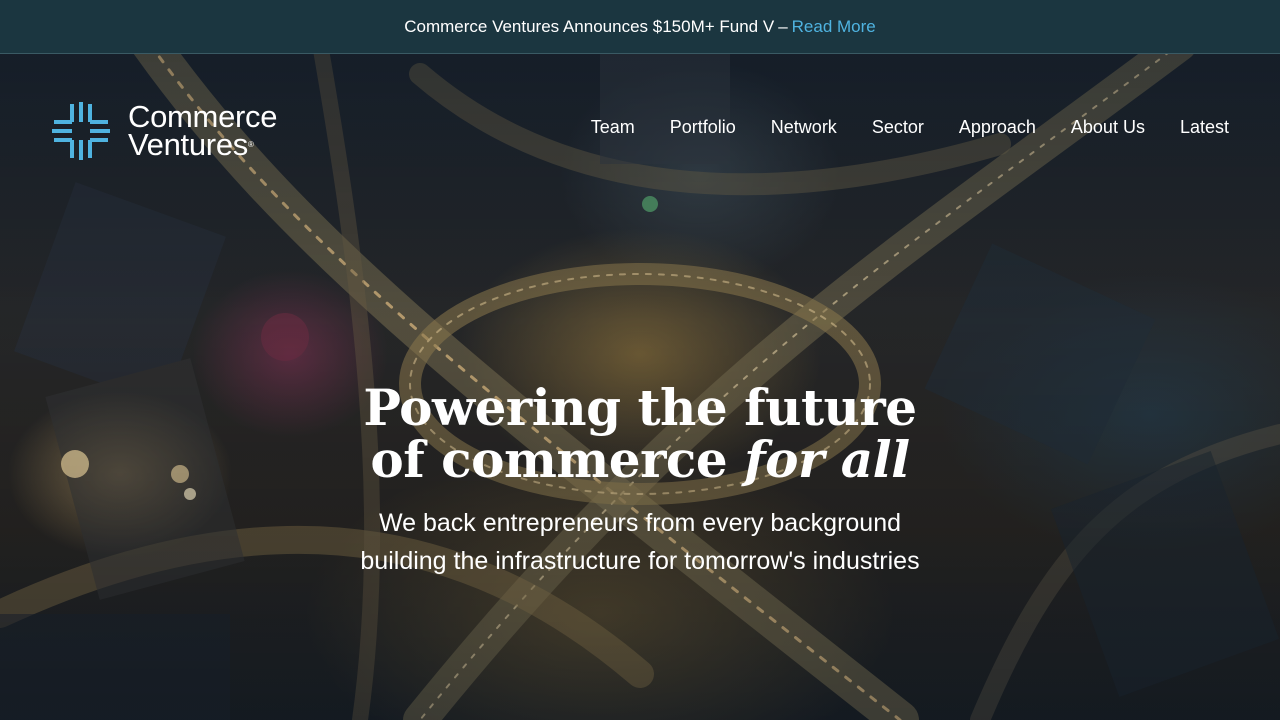 This screenshot has width=1280, height=720. I want to click on brand-wordmark: Commerce Ventures®, so click(202, 130).